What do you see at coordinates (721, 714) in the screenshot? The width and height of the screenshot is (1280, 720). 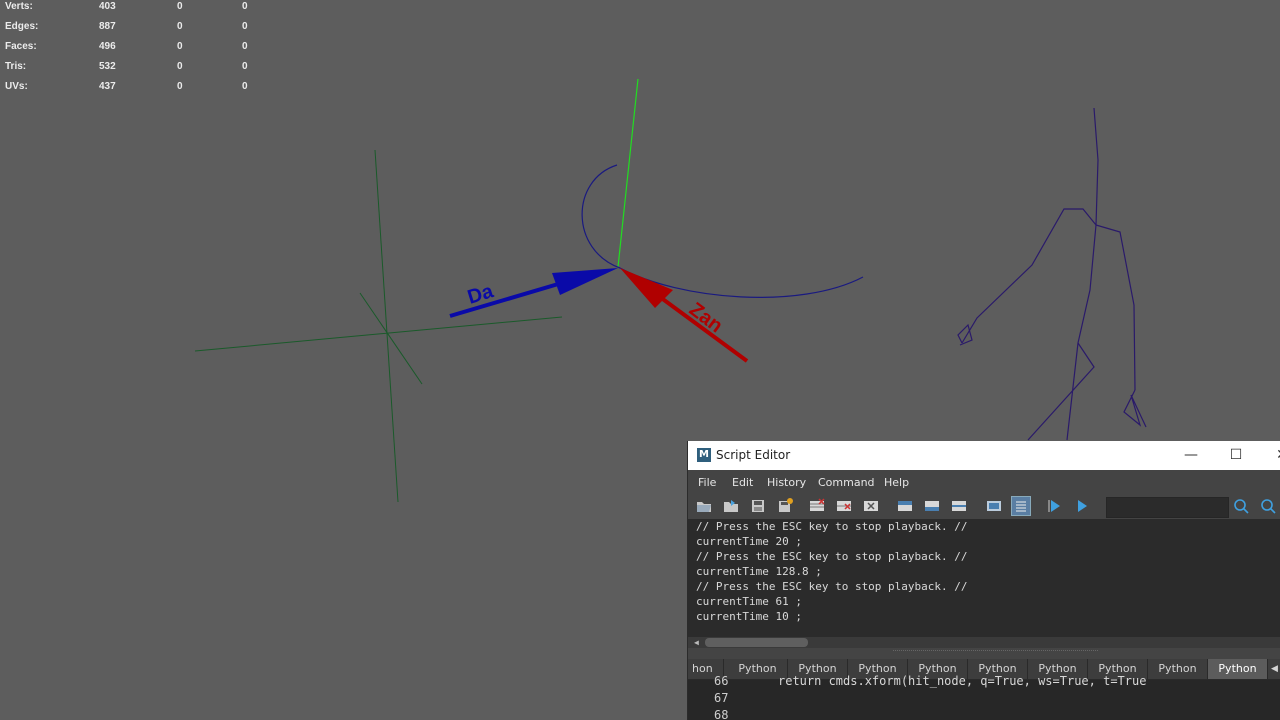 I see `line-number: 68` at bounding box center [721, 714].